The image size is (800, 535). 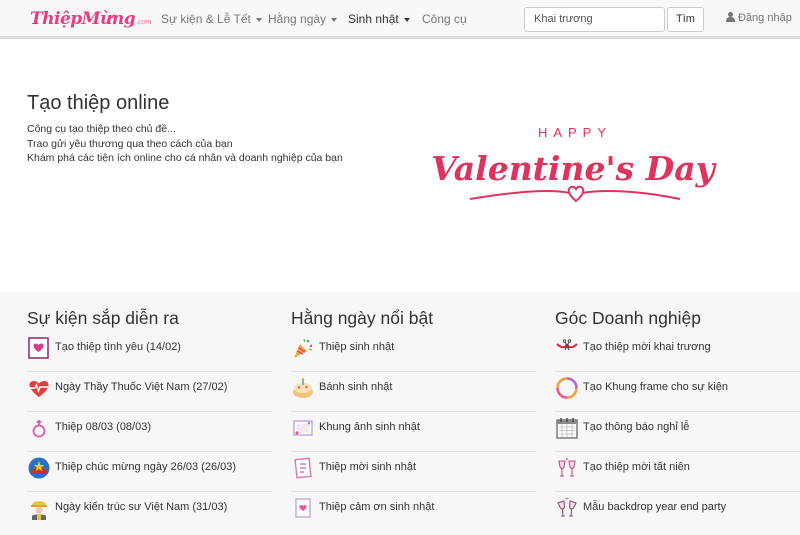 I want to click on list-item-label: Tạo thiệp mời khai trương, so click(x=647, y=347).